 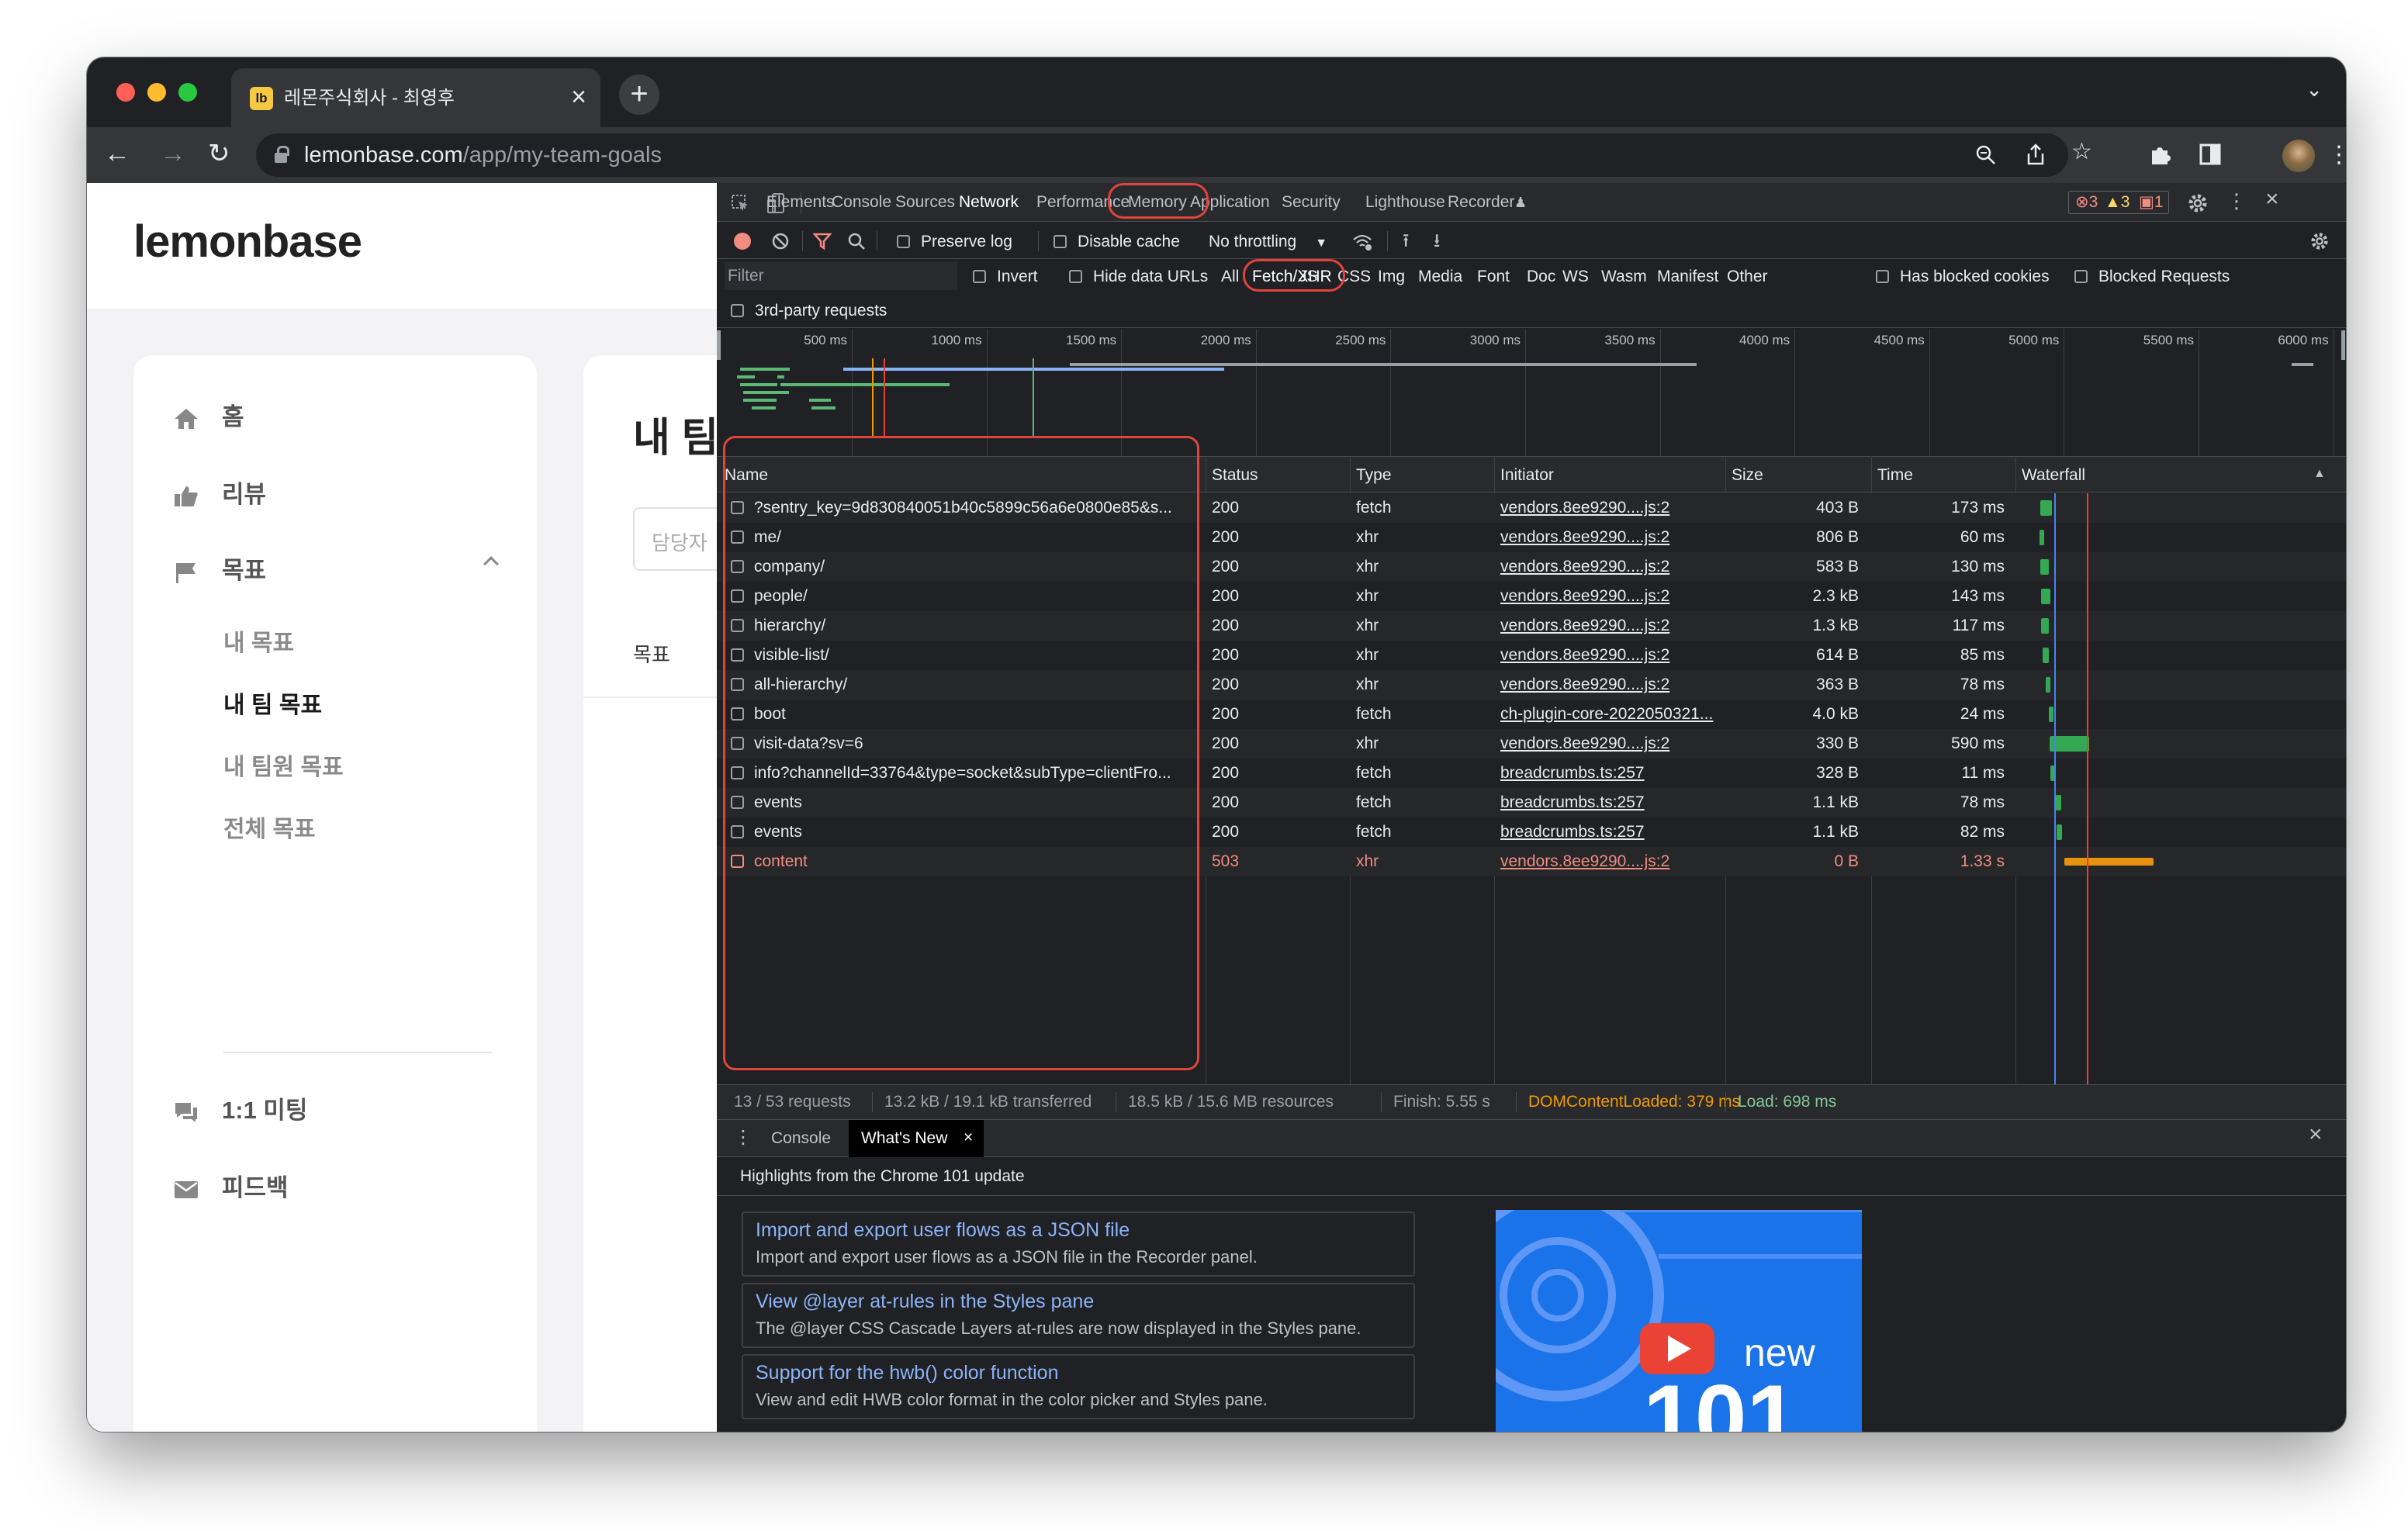 I want to click on column-header-waterfall: Waterfall, so click(x=2053, y=475).